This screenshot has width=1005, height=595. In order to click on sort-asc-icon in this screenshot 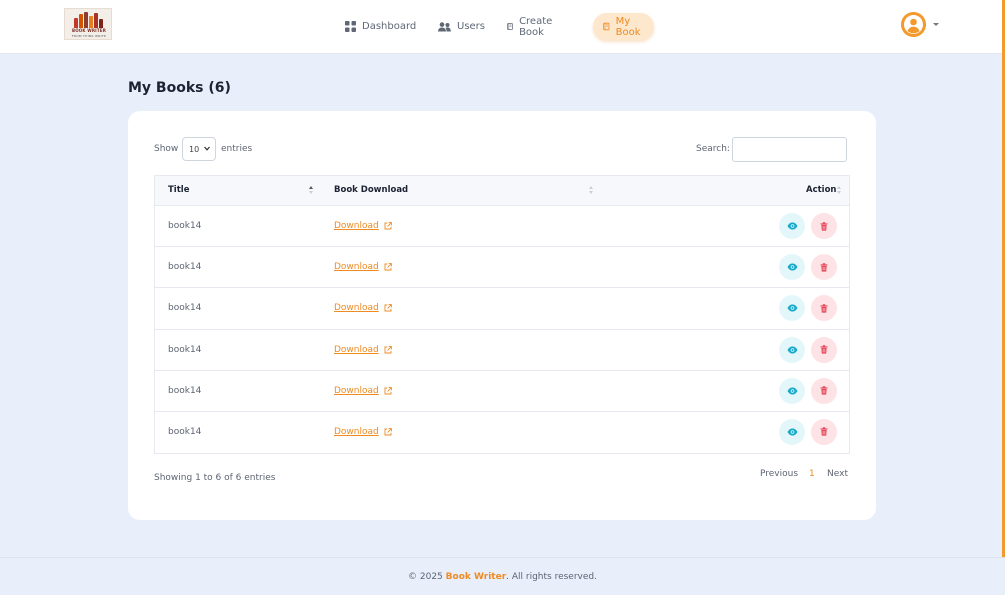, I will do `click(311, 191)`.